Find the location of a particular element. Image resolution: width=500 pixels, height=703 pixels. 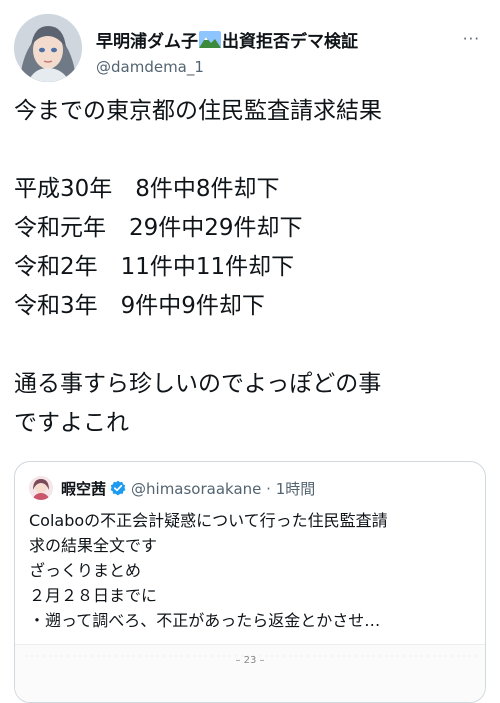

quoted-tweet-header: 暇空茜 @himasoraakane · 1時間 is located at coordinates (172, 488).